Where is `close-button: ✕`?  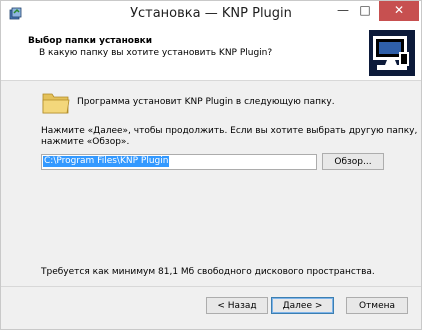 close-button: ✕ is located at coordinates (399, 11).